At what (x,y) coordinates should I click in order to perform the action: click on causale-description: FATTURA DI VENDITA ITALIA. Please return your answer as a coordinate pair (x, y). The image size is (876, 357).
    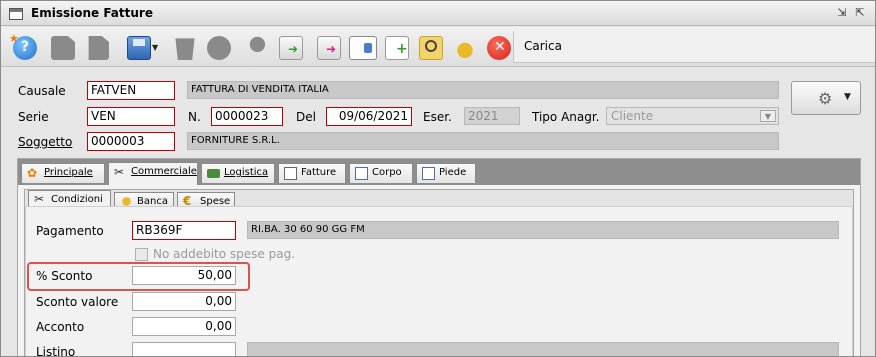
    Looking at the image, I should click on (483, 90).